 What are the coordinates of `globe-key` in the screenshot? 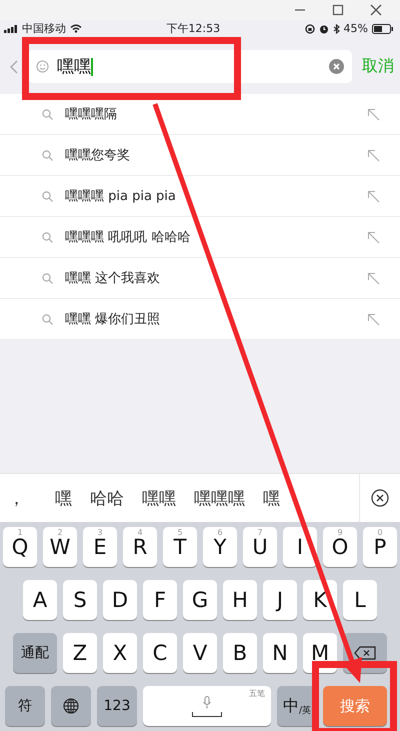 It's located at (71, 706).